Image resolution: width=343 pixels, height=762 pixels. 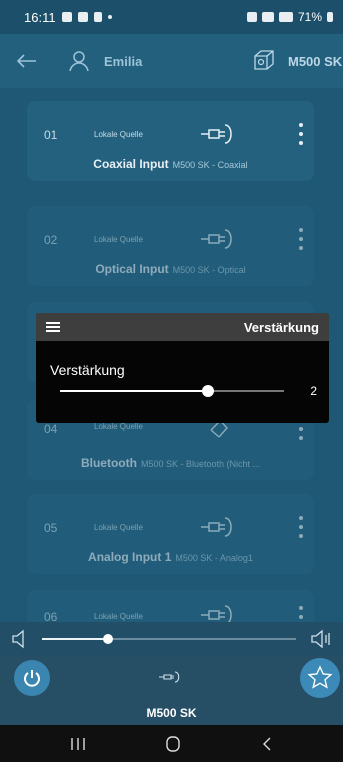 I want to click on player-device-name: M500 SK, so click(x=171, y=713).